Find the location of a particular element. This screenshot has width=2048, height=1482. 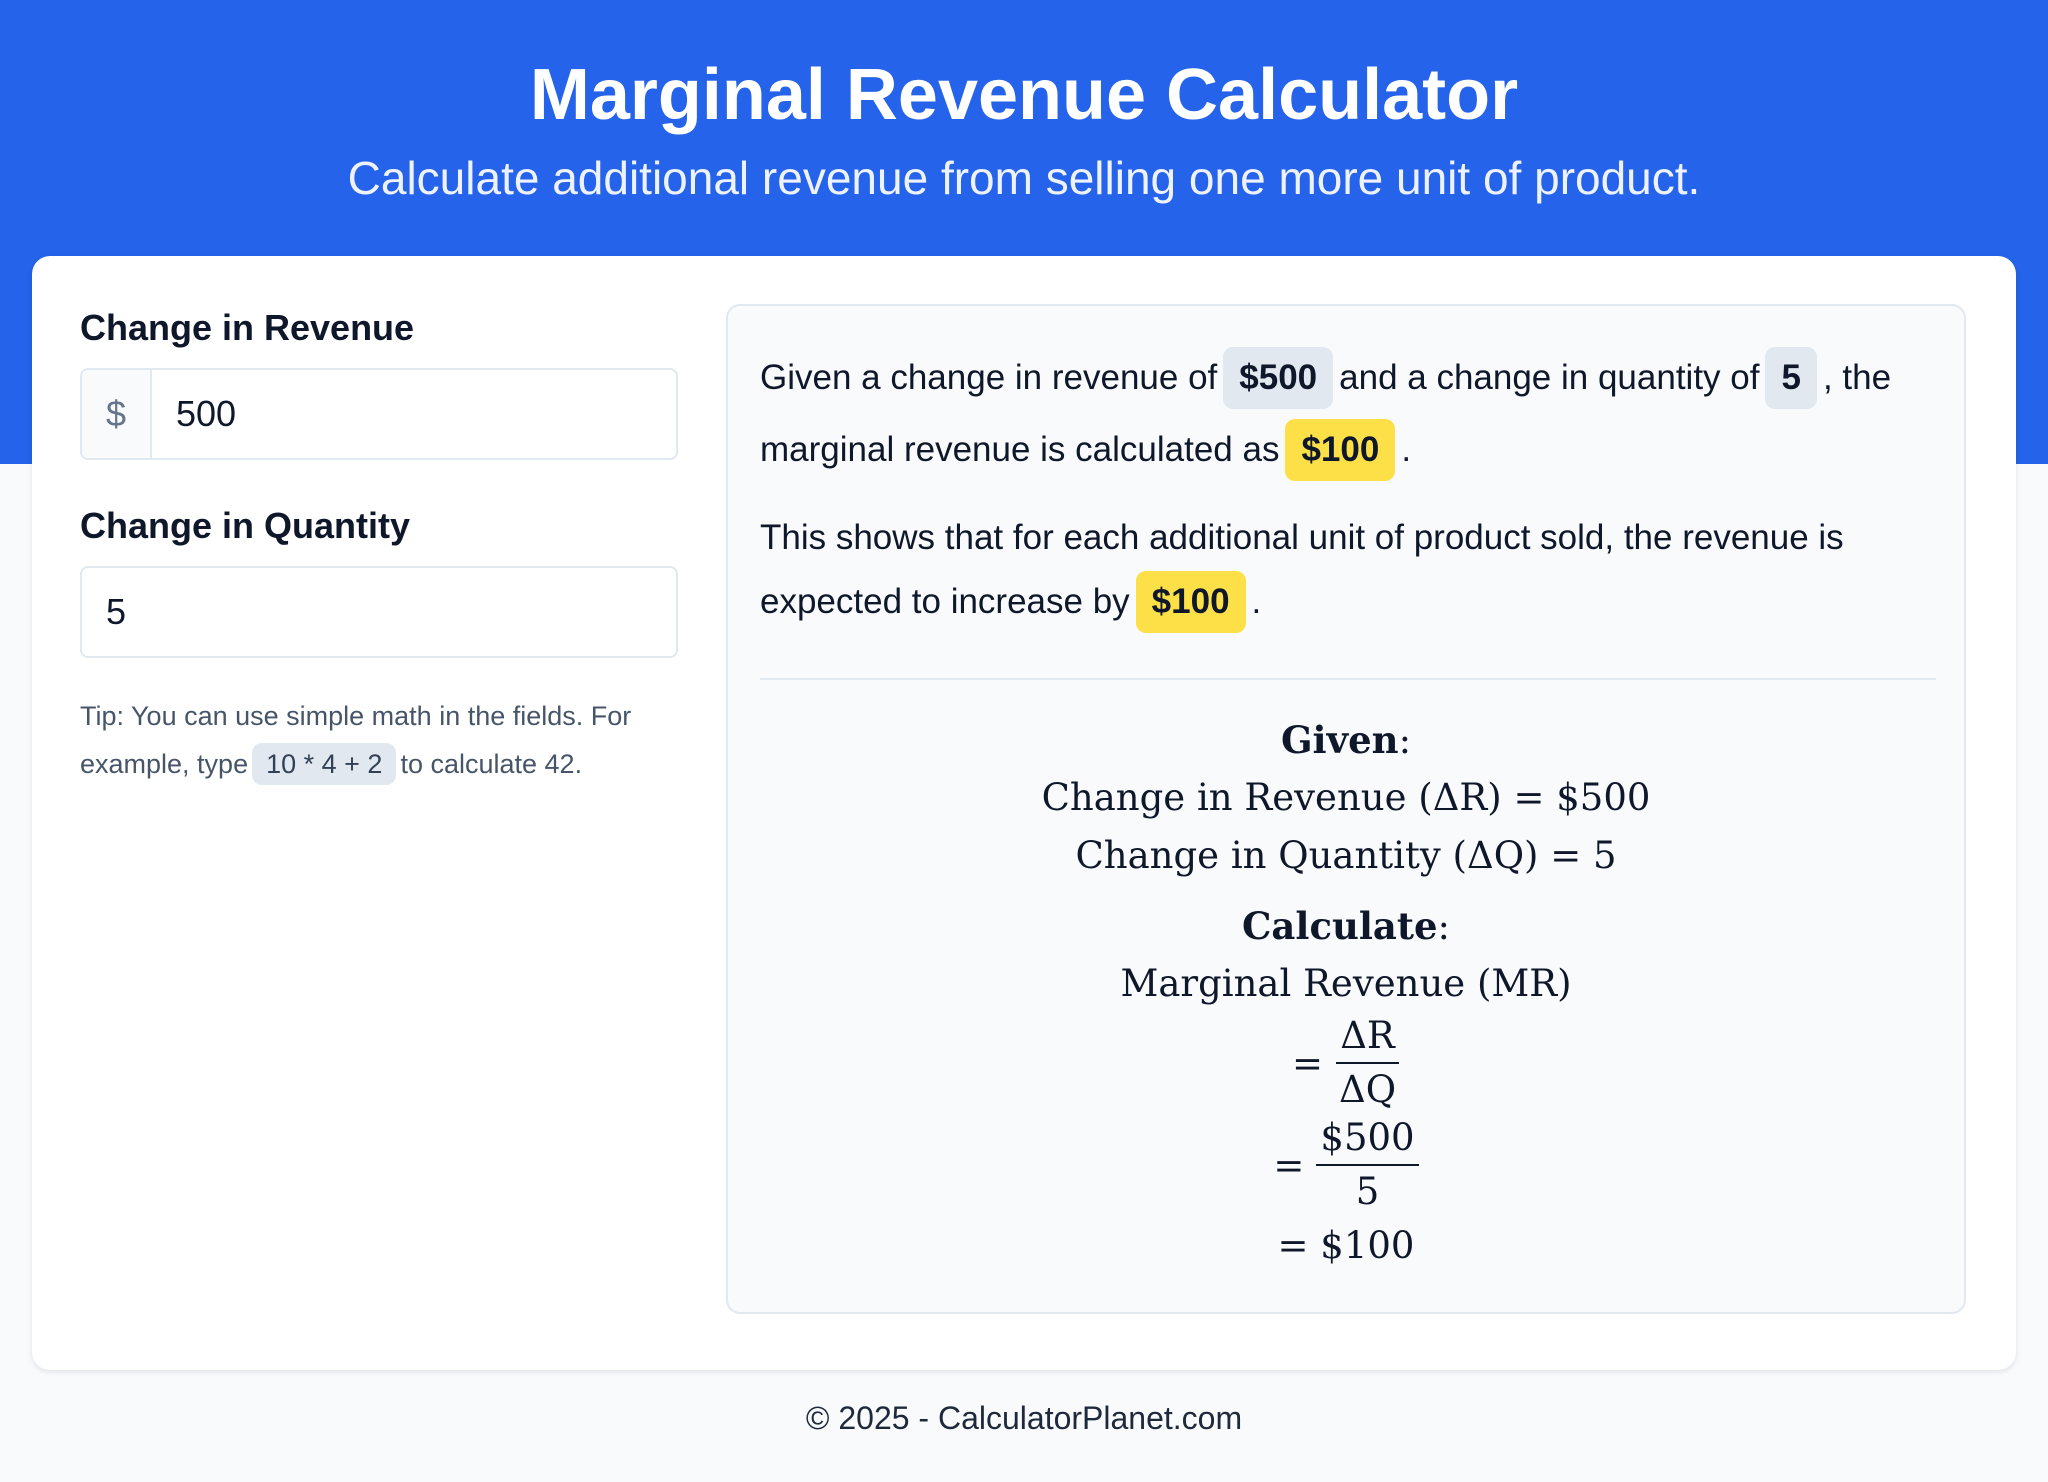

formula-step-2: = $500 5 is located at coordinates (1346, 1165).